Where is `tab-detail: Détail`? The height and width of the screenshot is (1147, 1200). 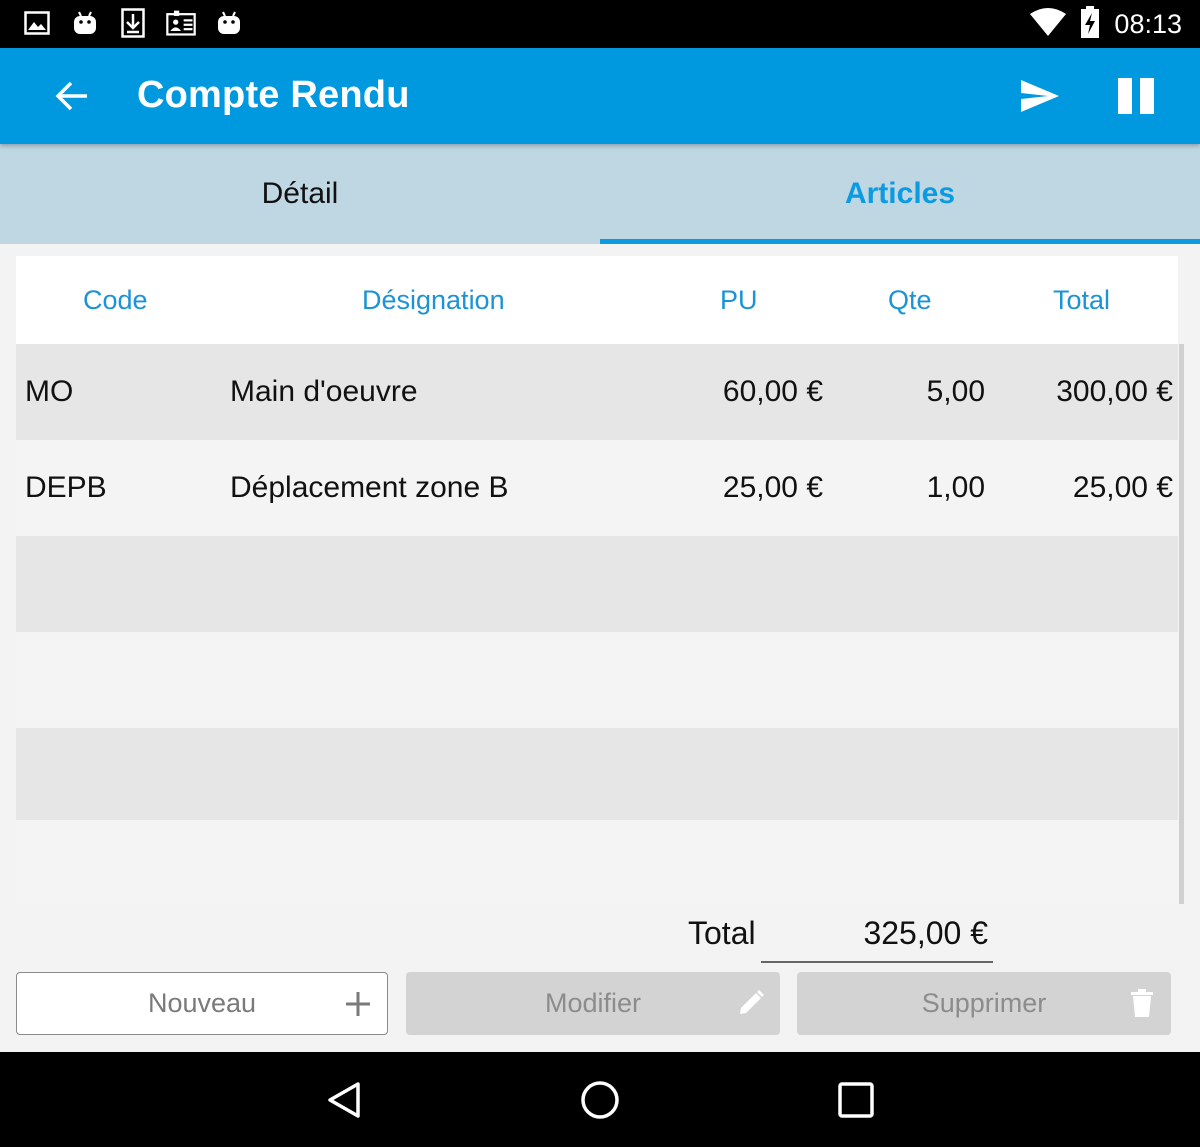
tab-detail: Détail is located at coordinates (300, 194).